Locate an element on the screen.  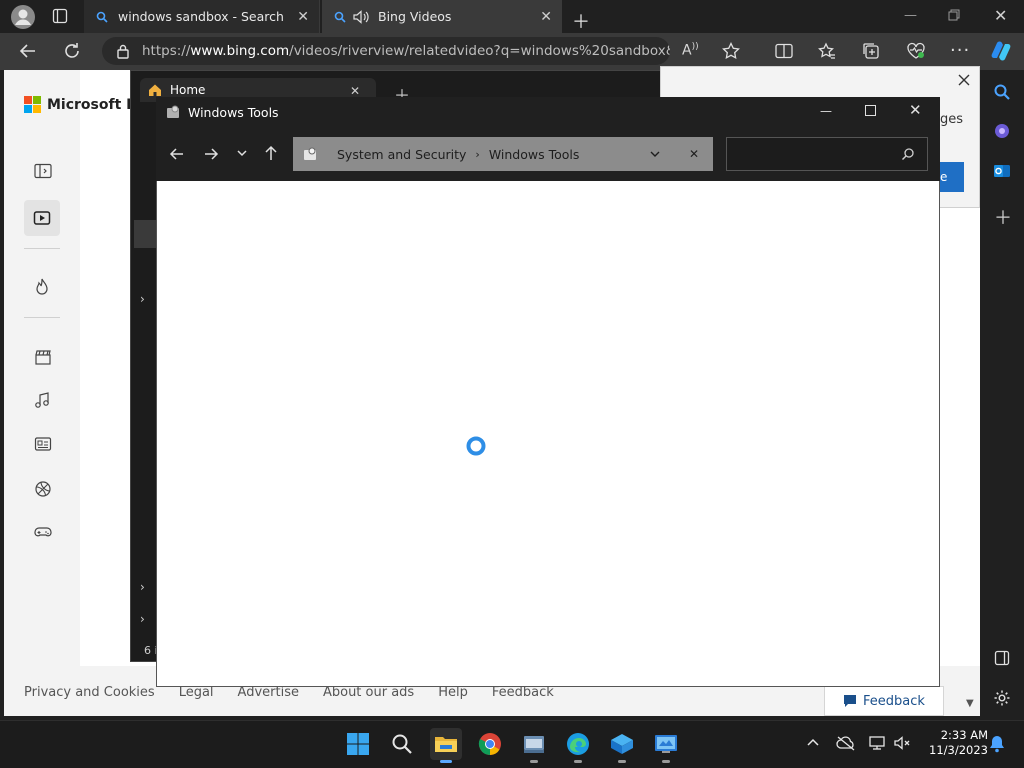
restore-icon is located at coordinates (954, 15).